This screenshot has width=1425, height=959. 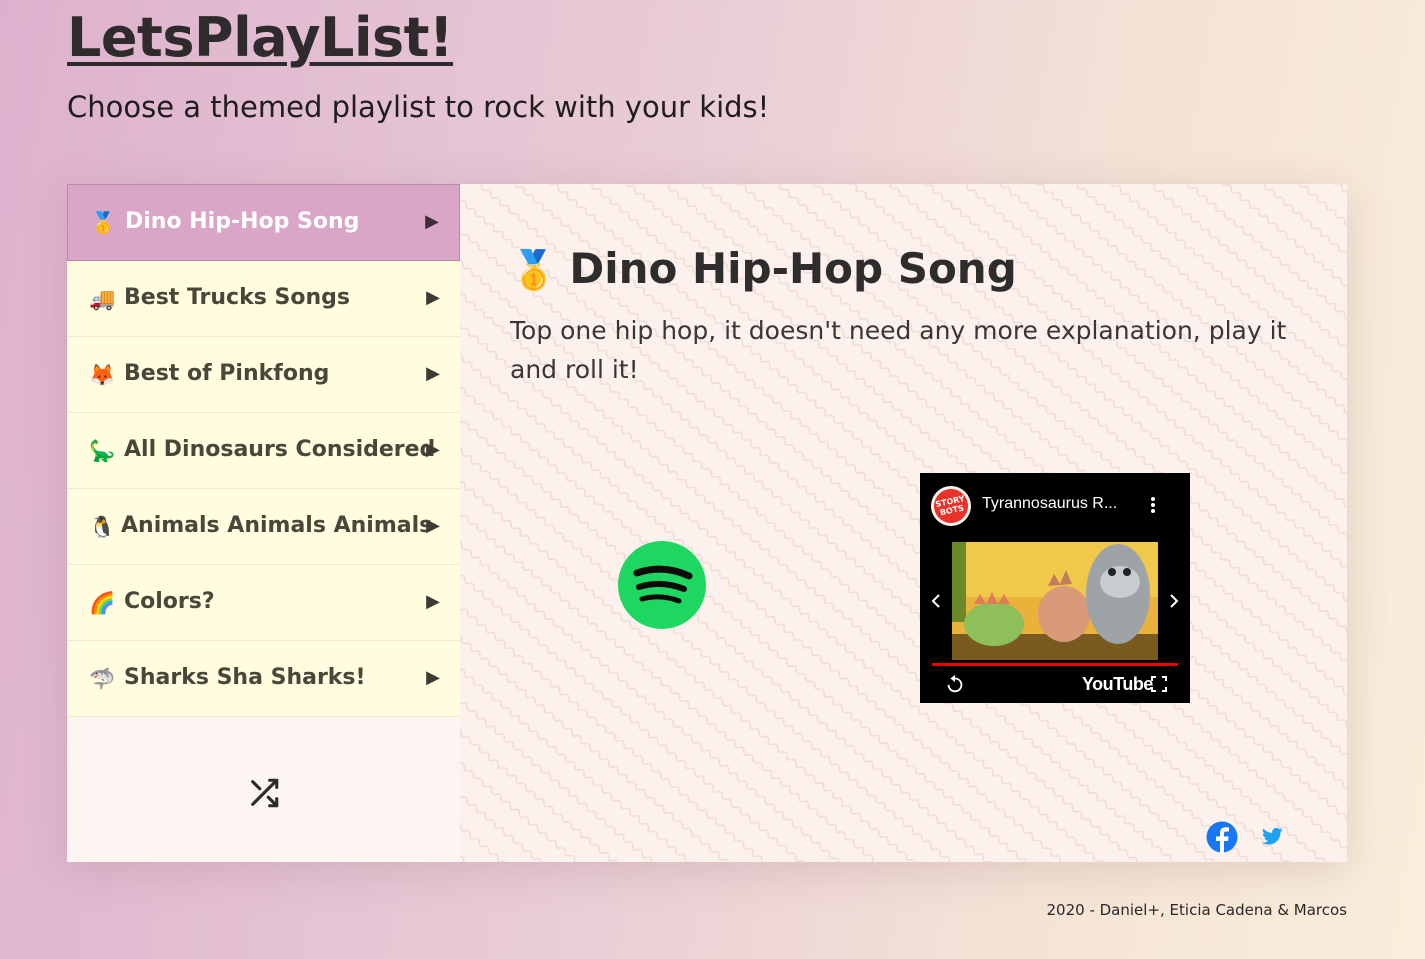 What do you see at coordinates (1117, 684) in the screenshot?
I see `youtube-logo: YouTube` at bounding box center [1117, 684].